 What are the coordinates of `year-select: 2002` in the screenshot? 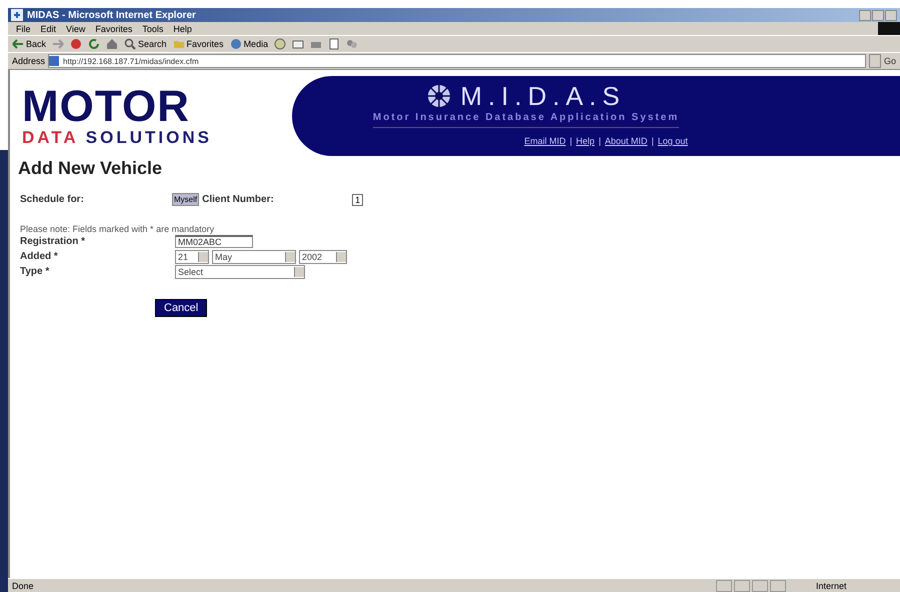 It's located at (323, 257).